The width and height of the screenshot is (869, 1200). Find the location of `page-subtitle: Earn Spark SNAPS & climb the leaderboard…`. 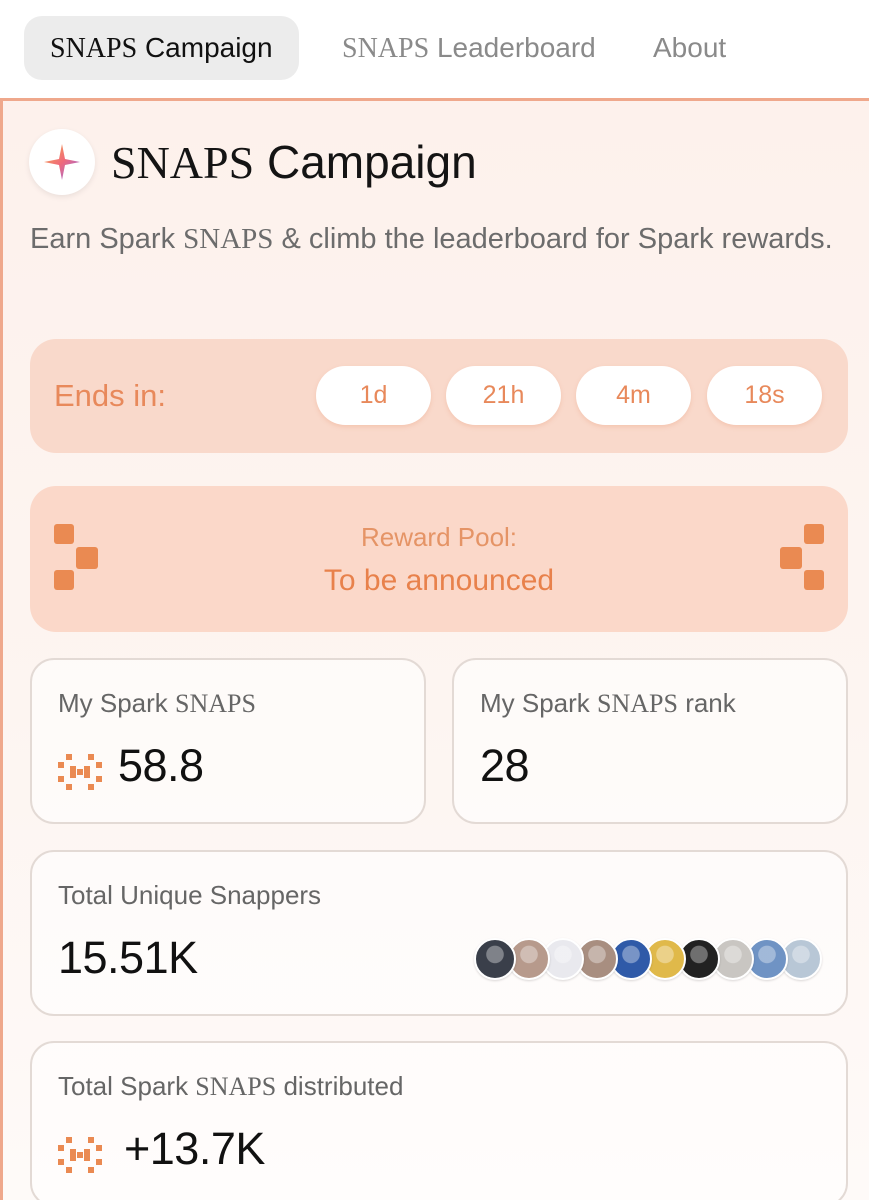

page-subtitle: Earn Spark SNAPS & climb the leaderboard… is located at coordinates (435, 239).